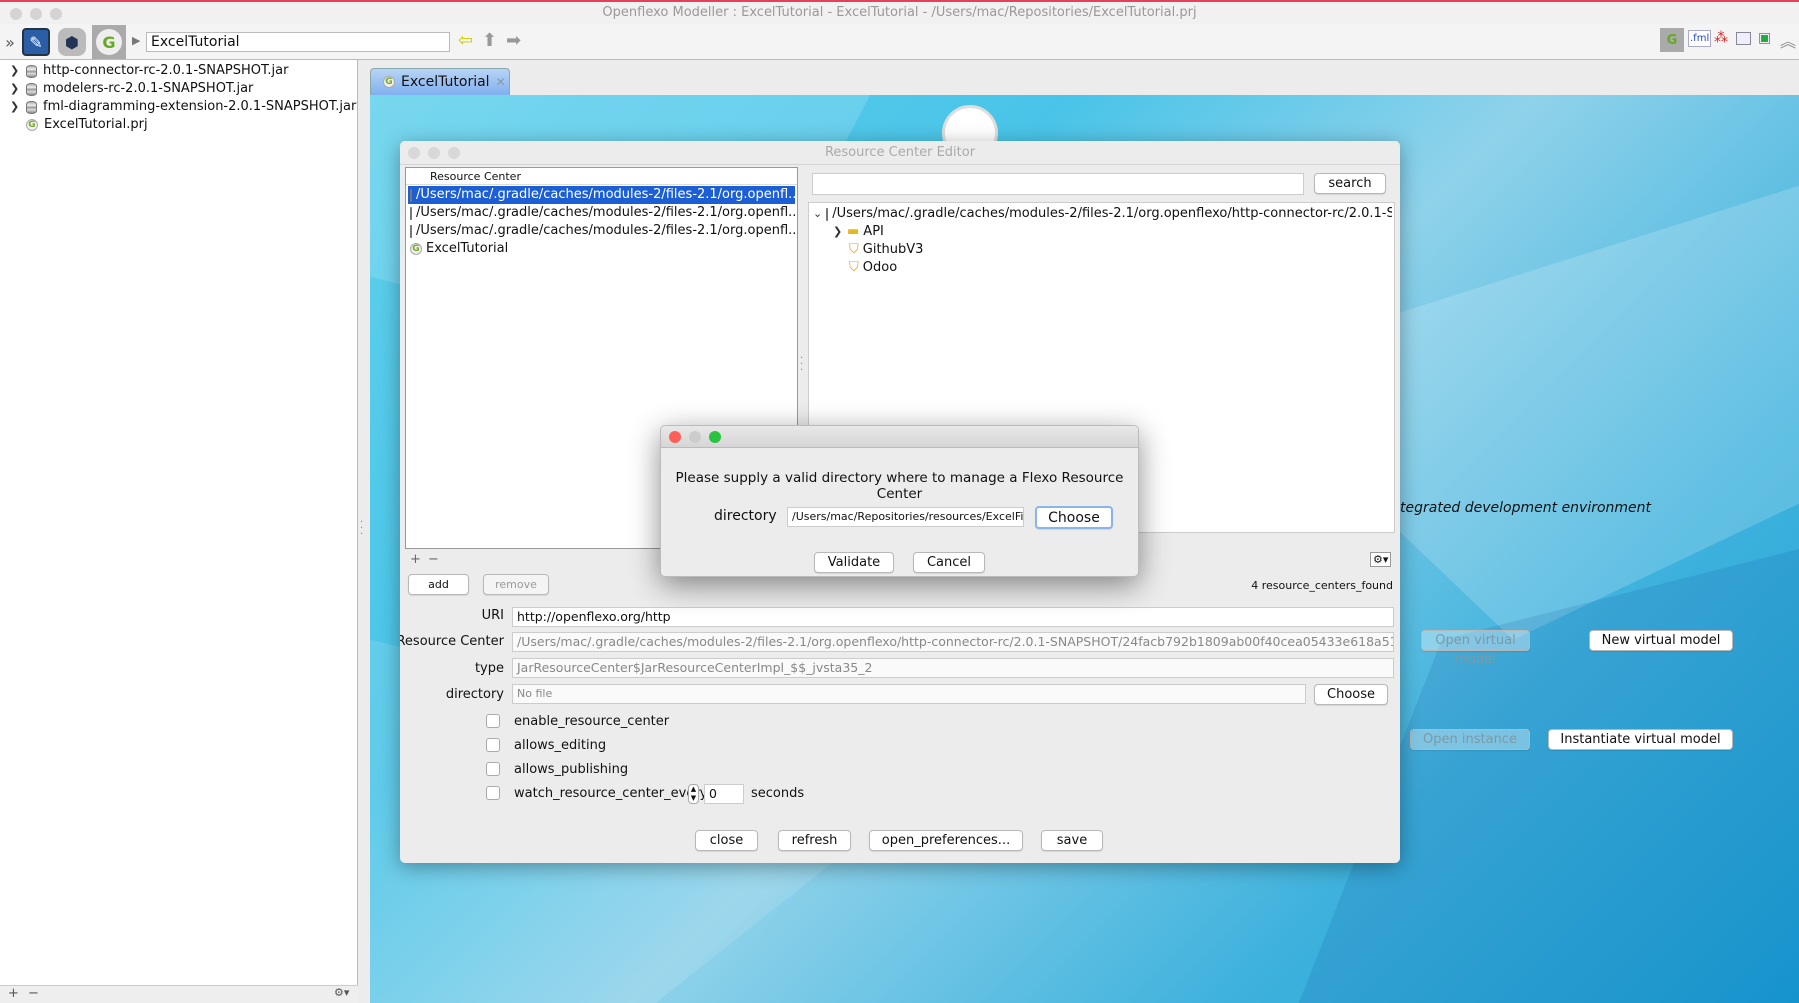  Describe the element at coordinates (489, 40) in the screenshot. I see `up-arrow-icon: ⬆` at that location.